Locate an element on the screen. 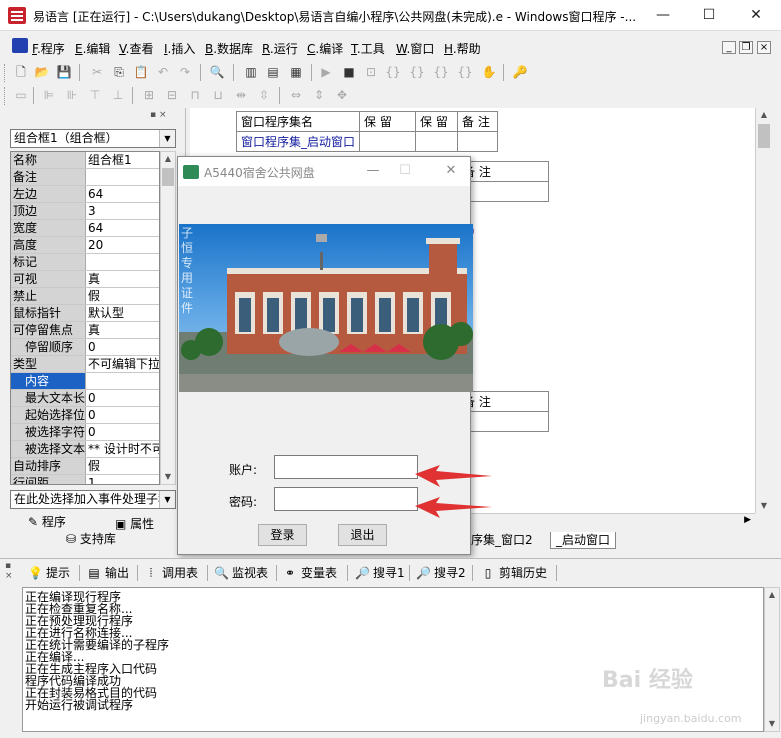  tab-property: ▣ 属性 is located at coordinates (134, 523).